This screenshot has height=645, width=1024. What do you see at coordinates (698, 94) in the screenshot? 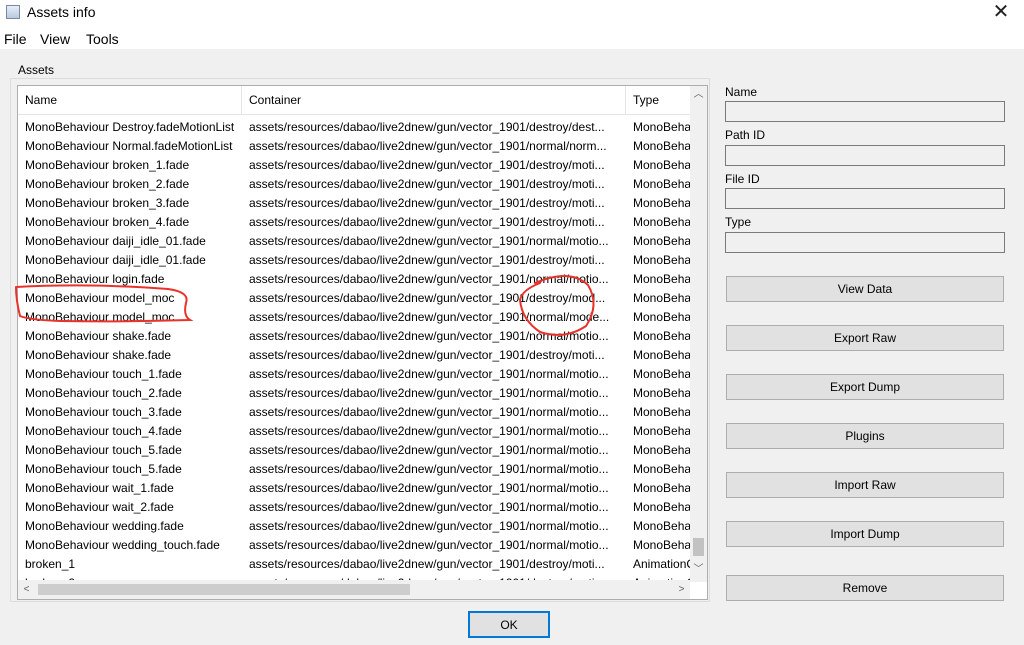
I see `chevron-up-icon: ︿` at bounding box center [698, 94].